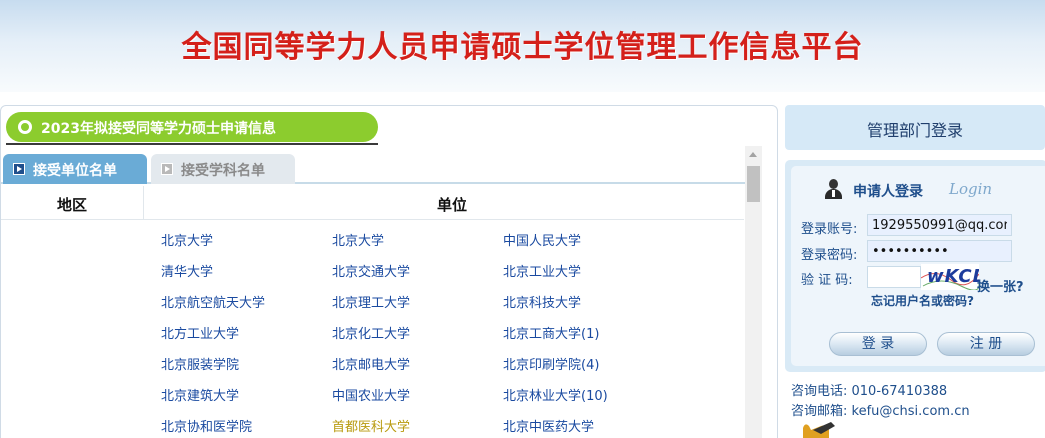  I want to click on unit-link: 北京中医药大学, so click(548, 425).